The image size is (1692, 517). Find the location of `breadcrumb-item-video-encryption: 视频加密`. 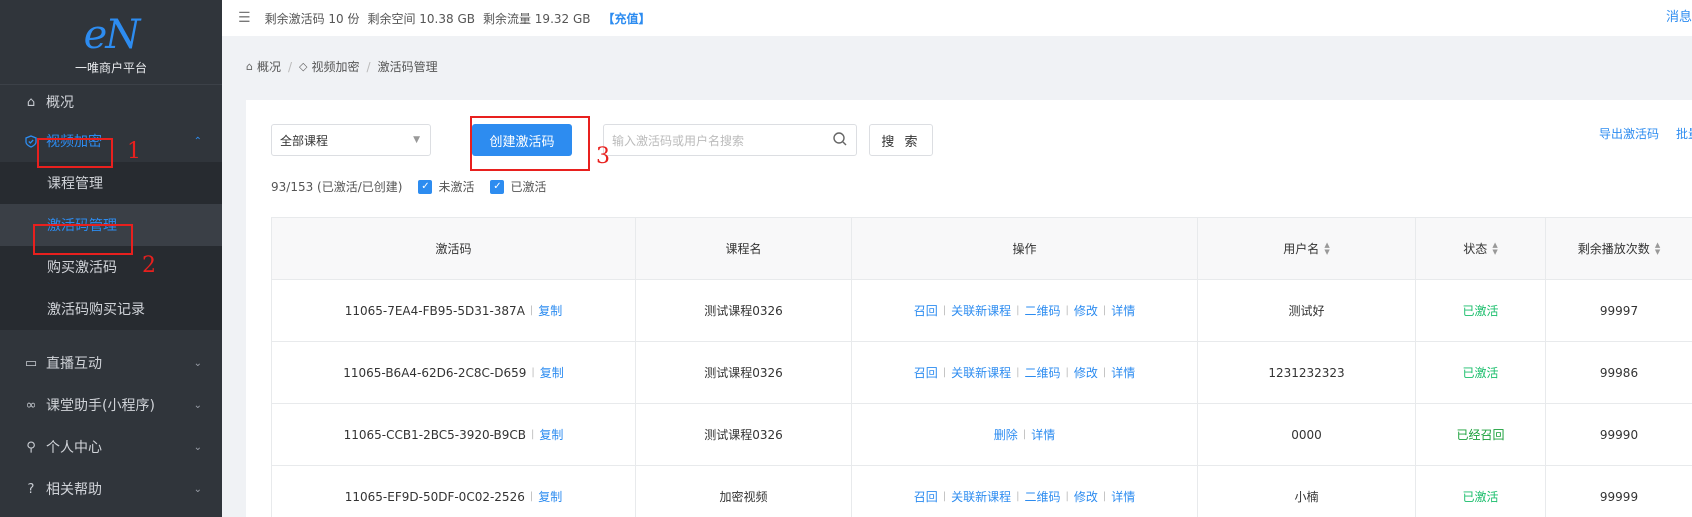

breadcrumb-item-video-encryption: 视频加密 is located at coordinates (336, 66).